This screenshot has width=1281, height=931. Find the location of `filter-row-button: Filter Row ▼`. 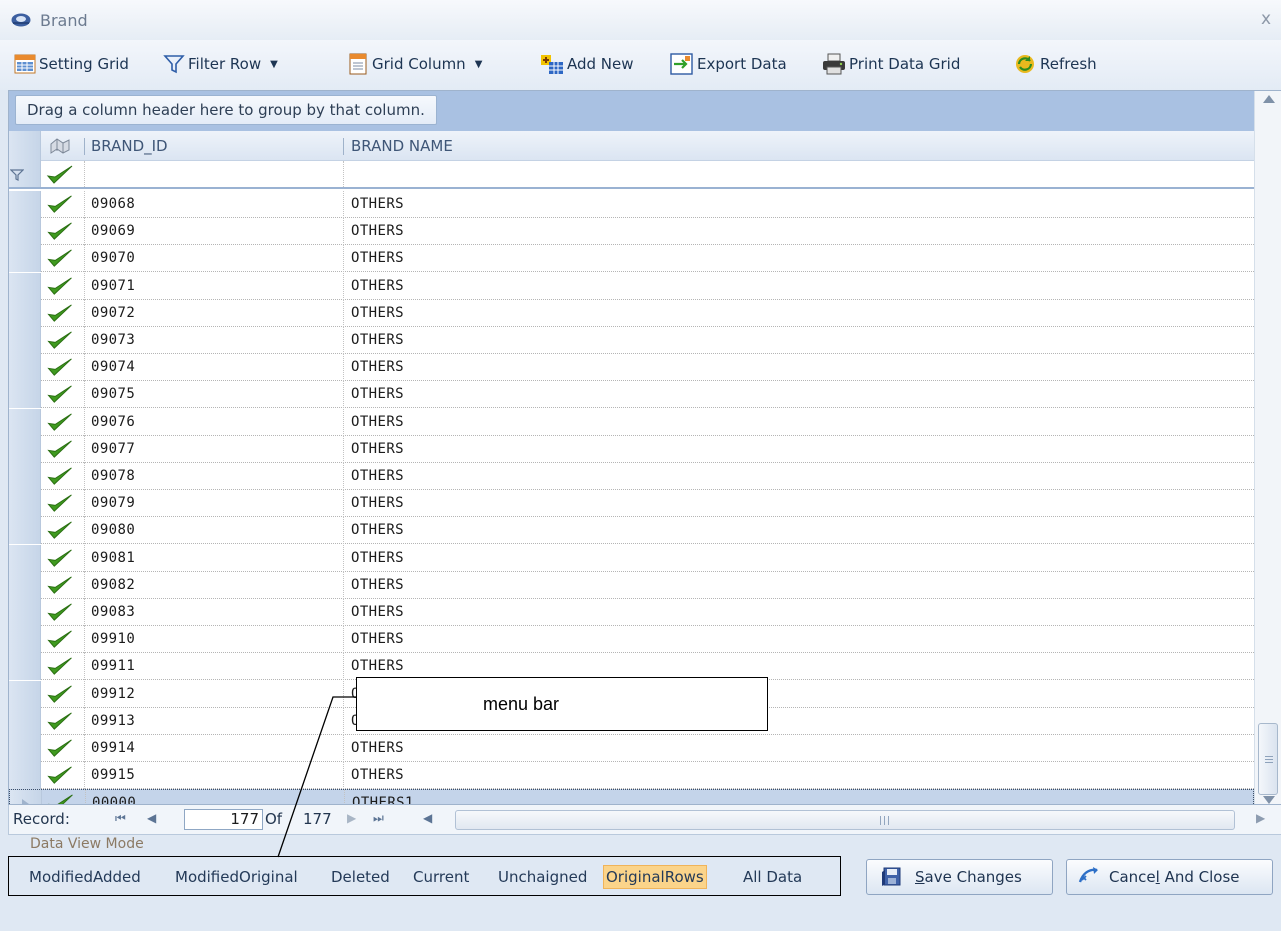

filter-row-button: Filter Row ▼ is located at coordinates (220, 64).